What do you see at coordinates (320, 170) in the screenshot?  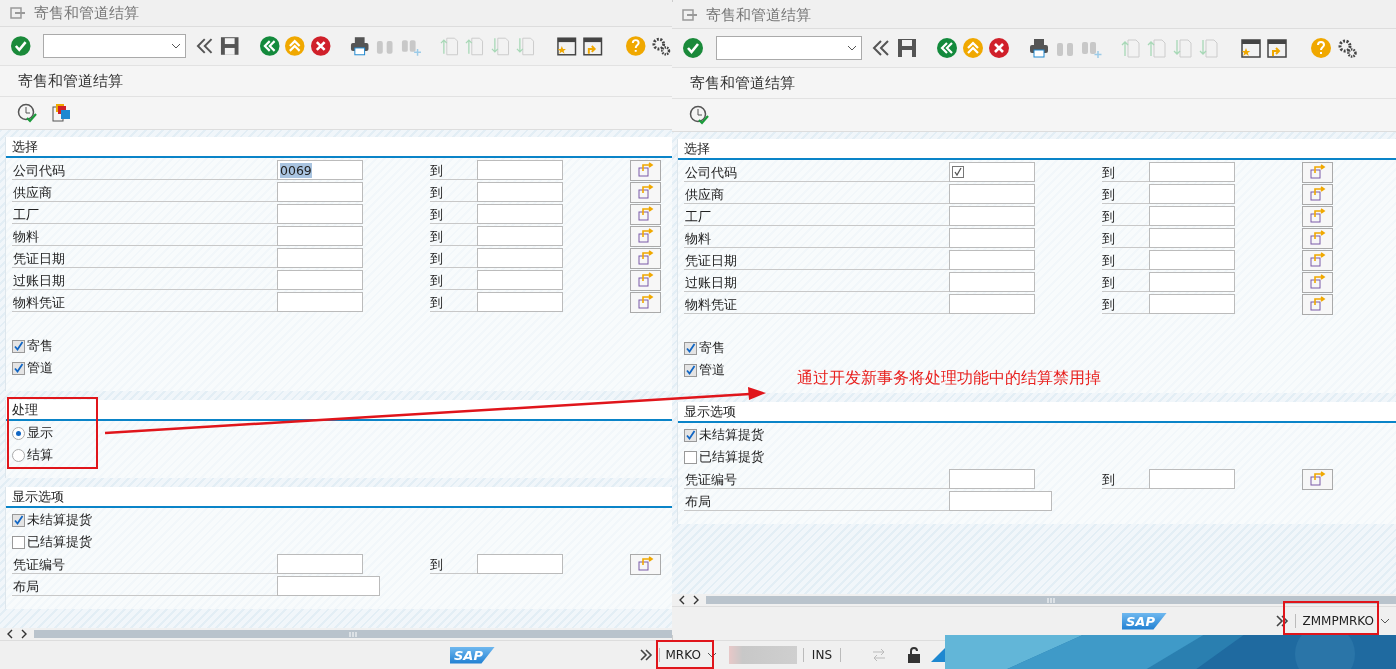 I see `input-field: 0069` at bounding box center [320, 170].